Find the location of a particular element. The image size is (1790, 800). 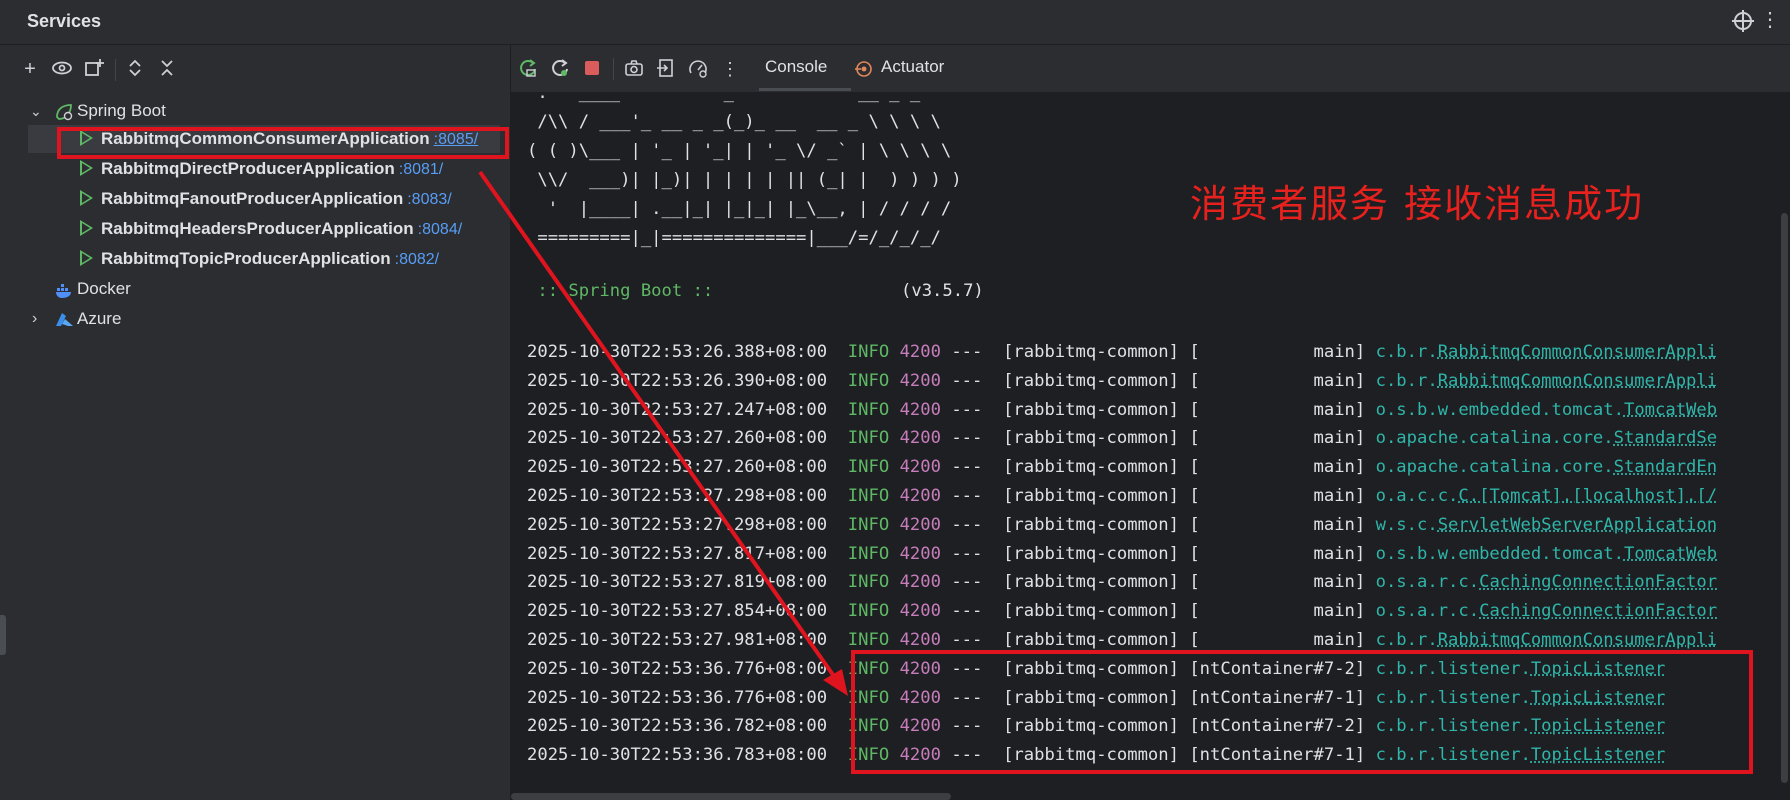

crosshair-icon is located at coordinates (1743, 21).